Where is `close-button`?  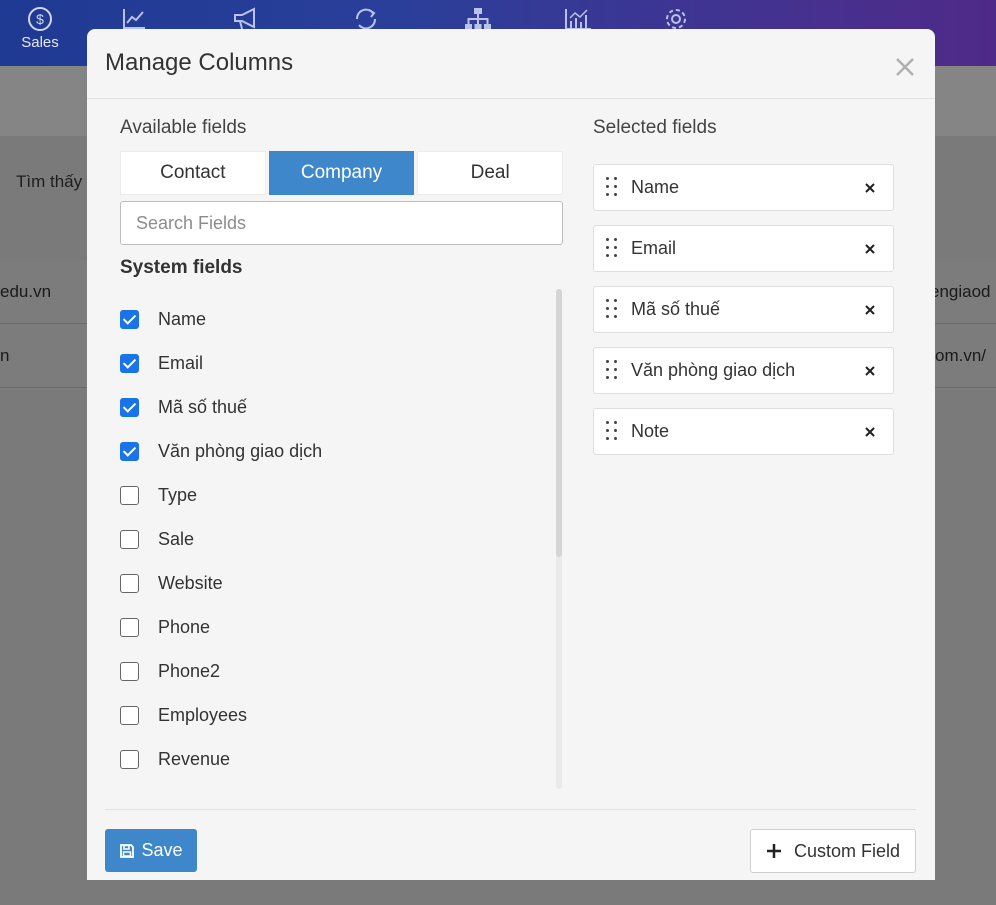
close-button is located at coordinates (905, 67).